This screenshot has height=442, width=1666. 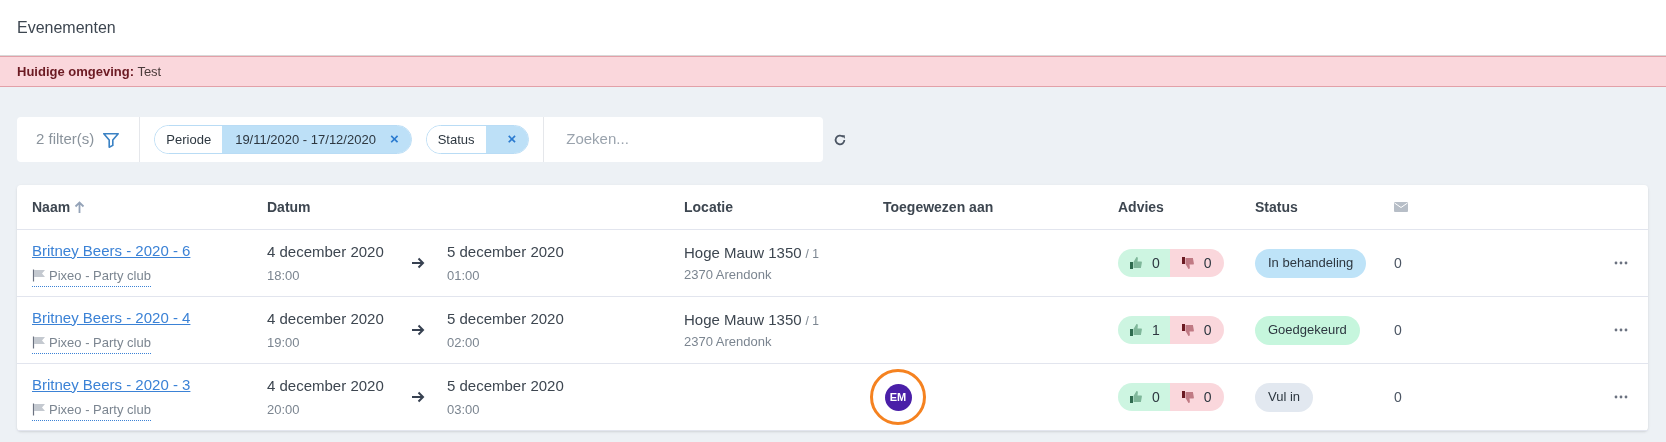 What do you see at coordinates (80, 207) in the screenshot?
I see `sort-arrow-icon` at bounding box center [80, 207].